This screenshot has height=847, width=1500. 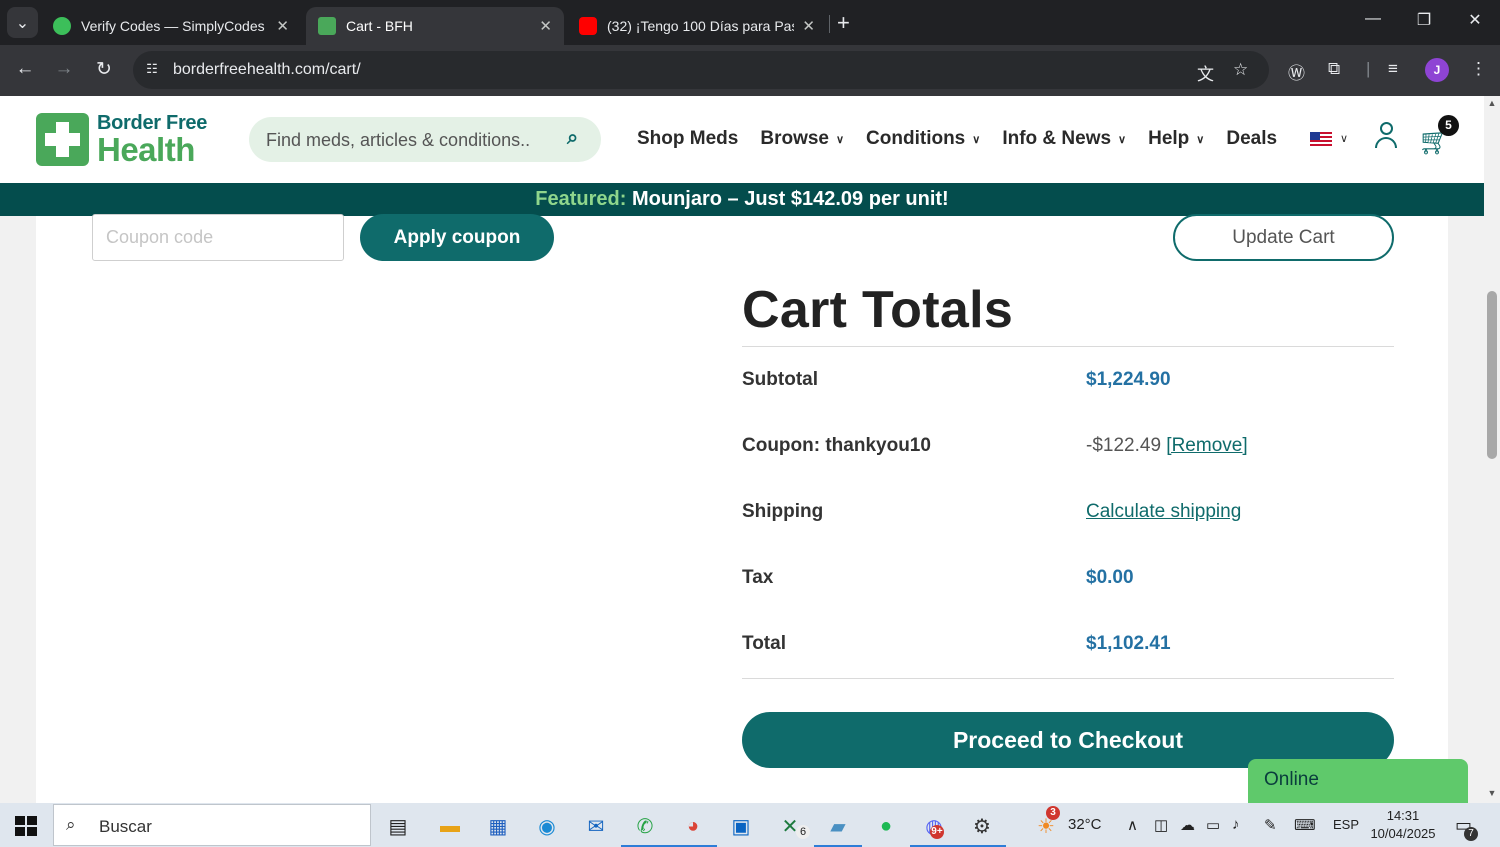 I want to click on bfh-favicon-icon, so click(x=327, y=26).